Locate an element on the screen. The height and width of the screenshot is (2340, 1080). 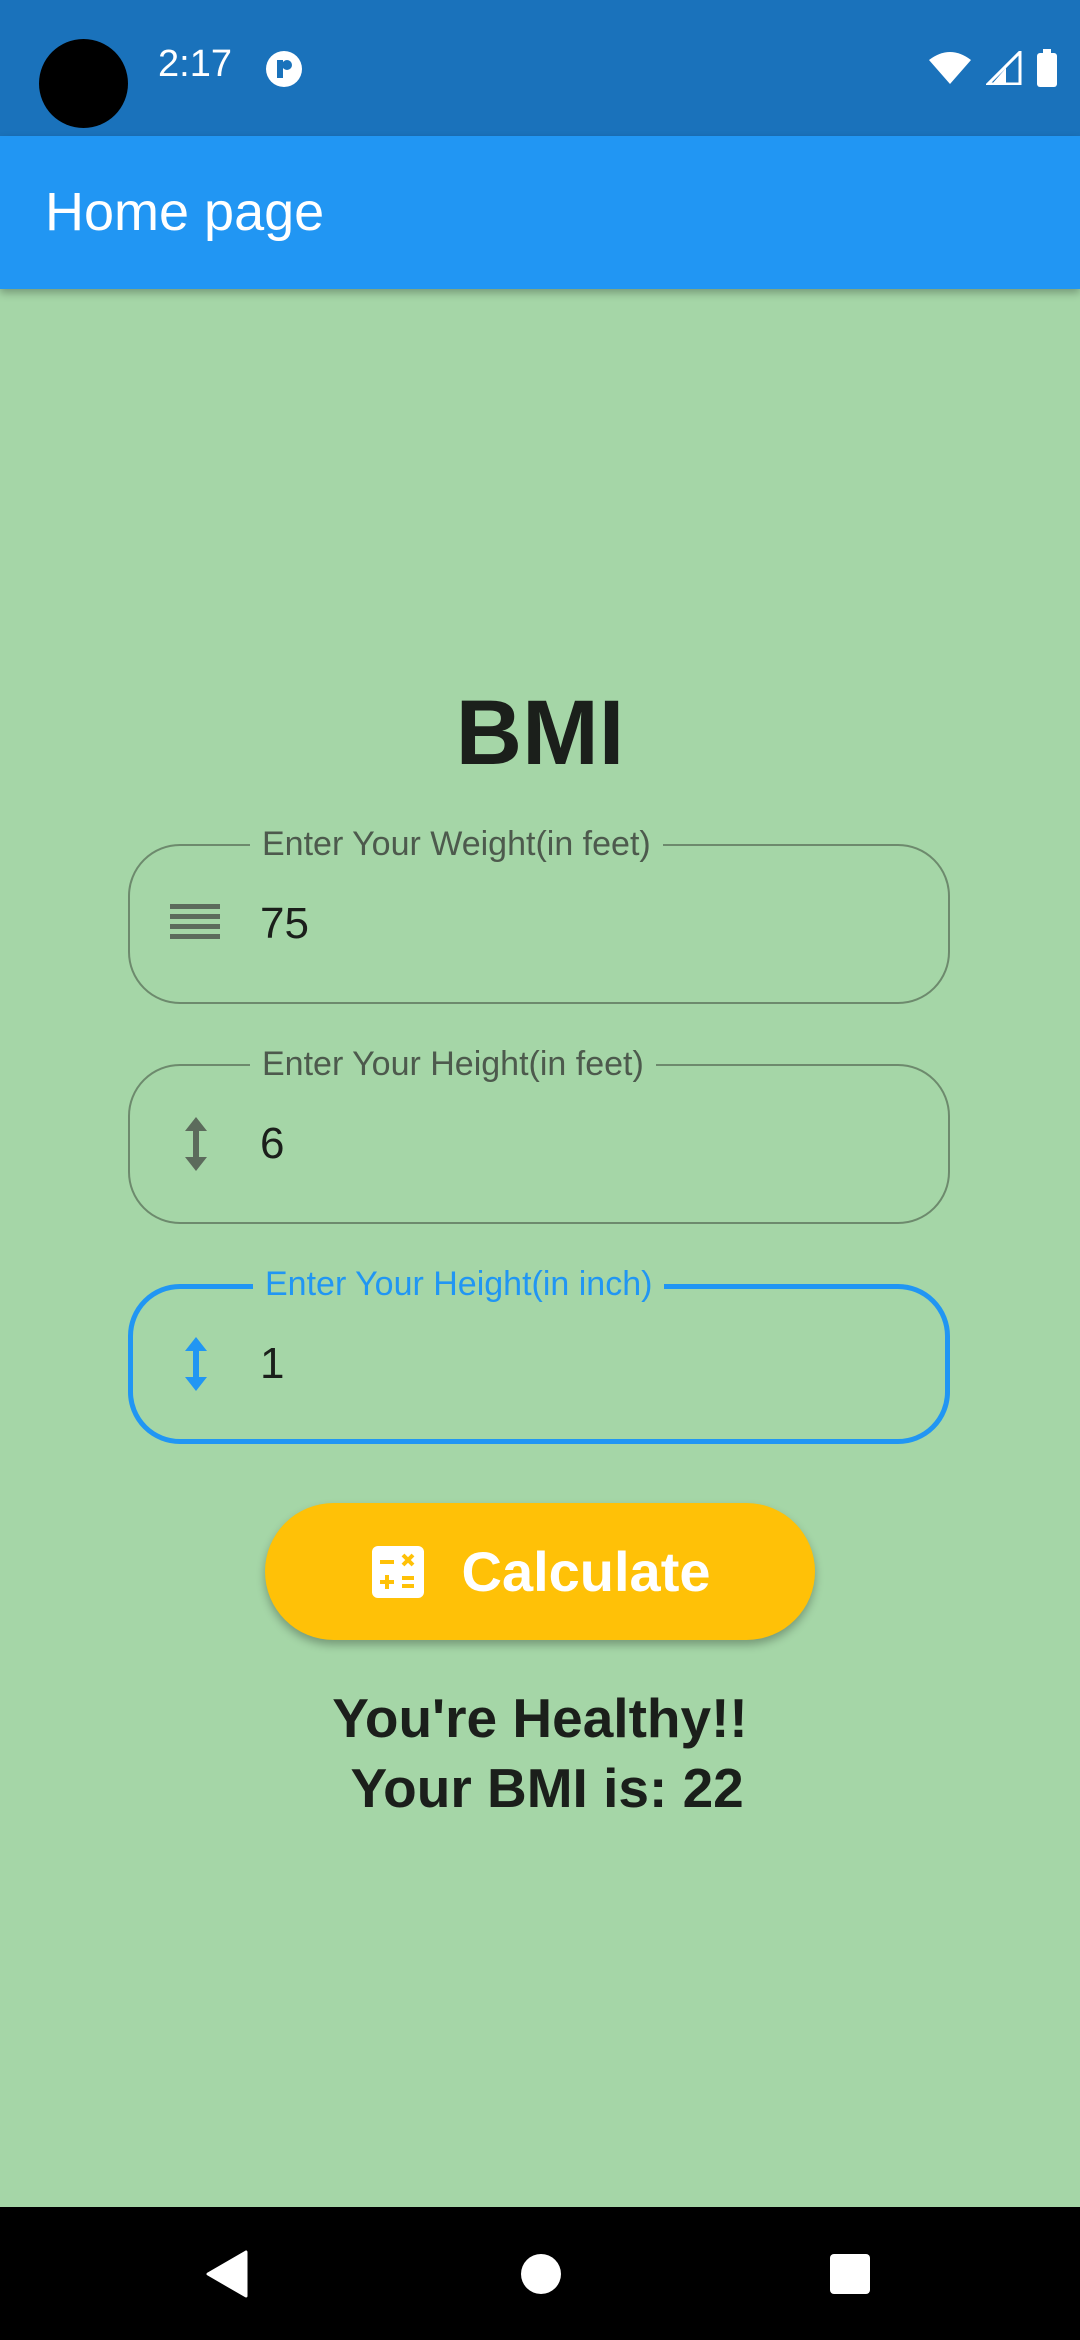
wifi-icon is located at coordinates (950, 68).